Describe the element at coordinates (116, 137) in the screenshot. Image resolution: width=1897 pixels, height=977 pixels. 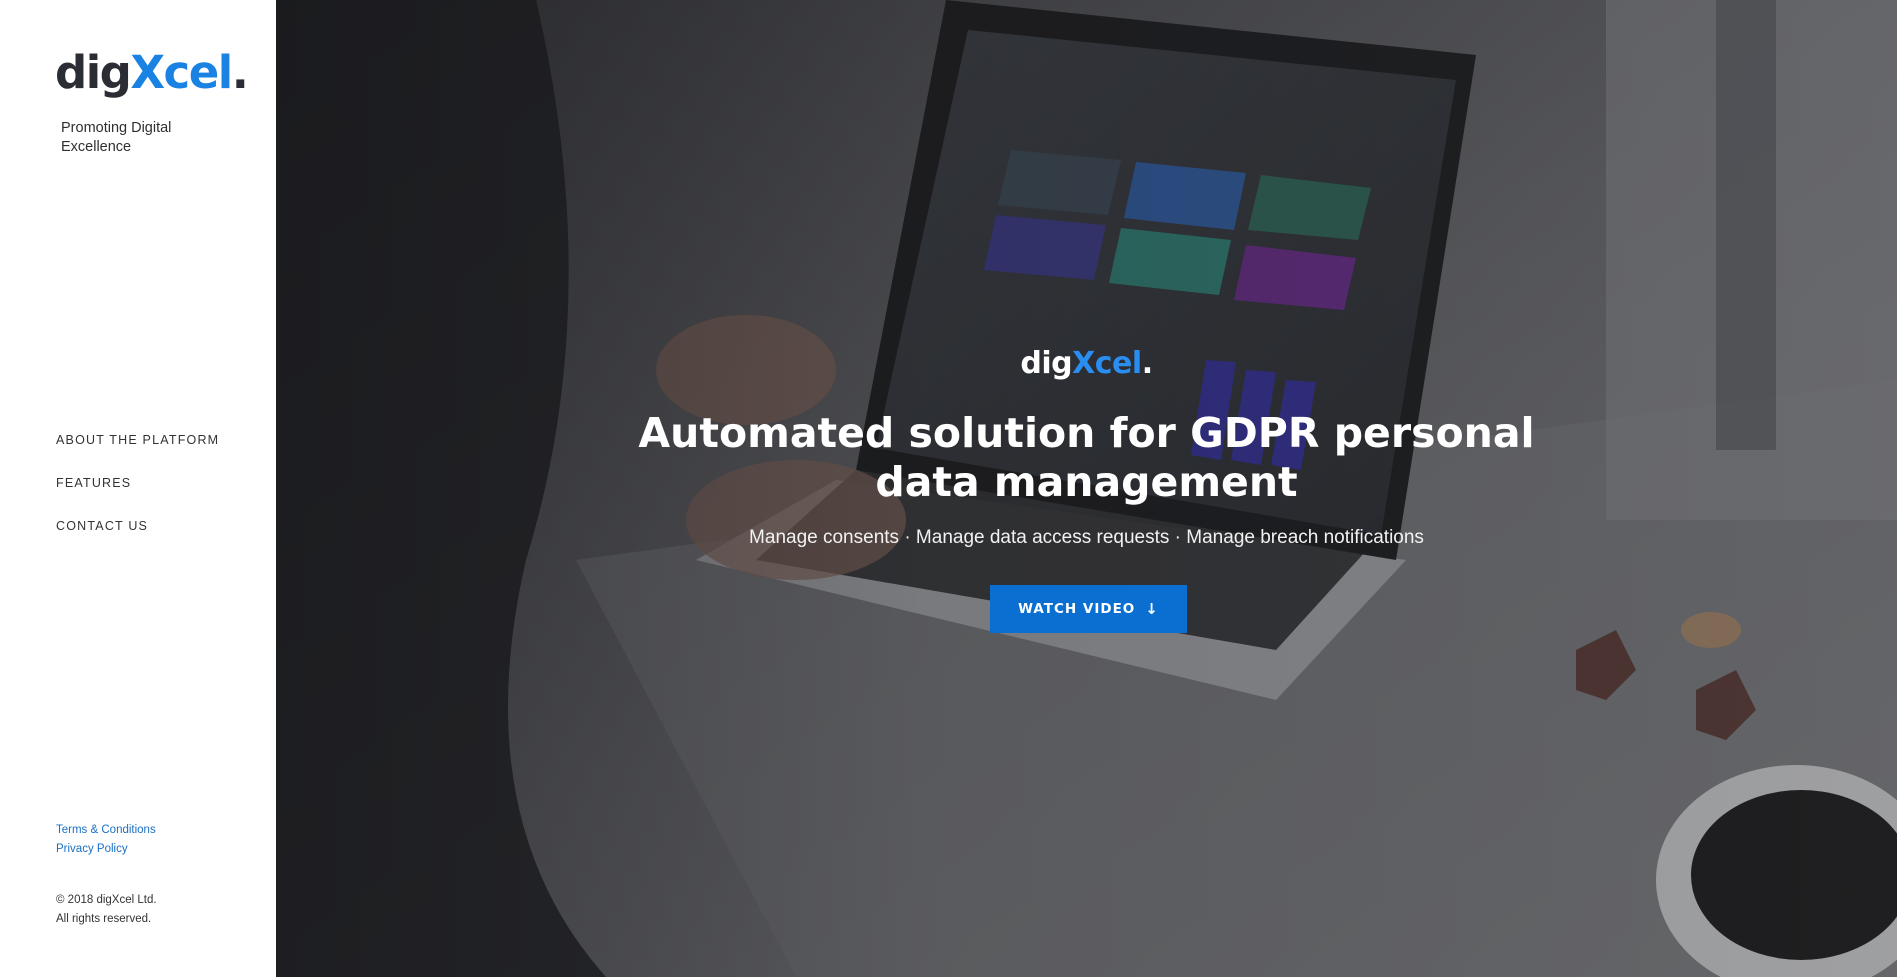
I see `tagline: Promoting Digital Excellence` at that location.